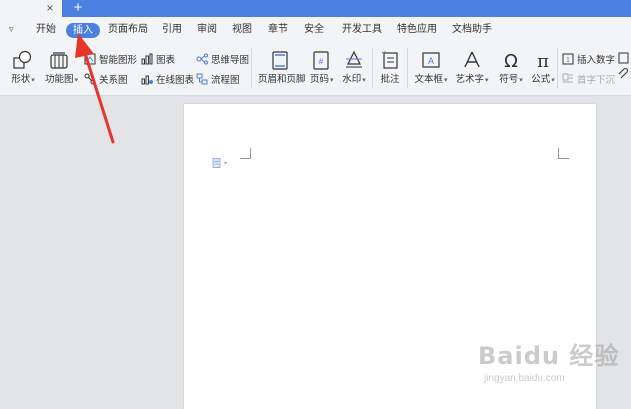 The height and width of the screenshot is (409, 631). Describe the element at coordinates (222, 163) in the screenshot. I see `paragraph-icon` at that location.